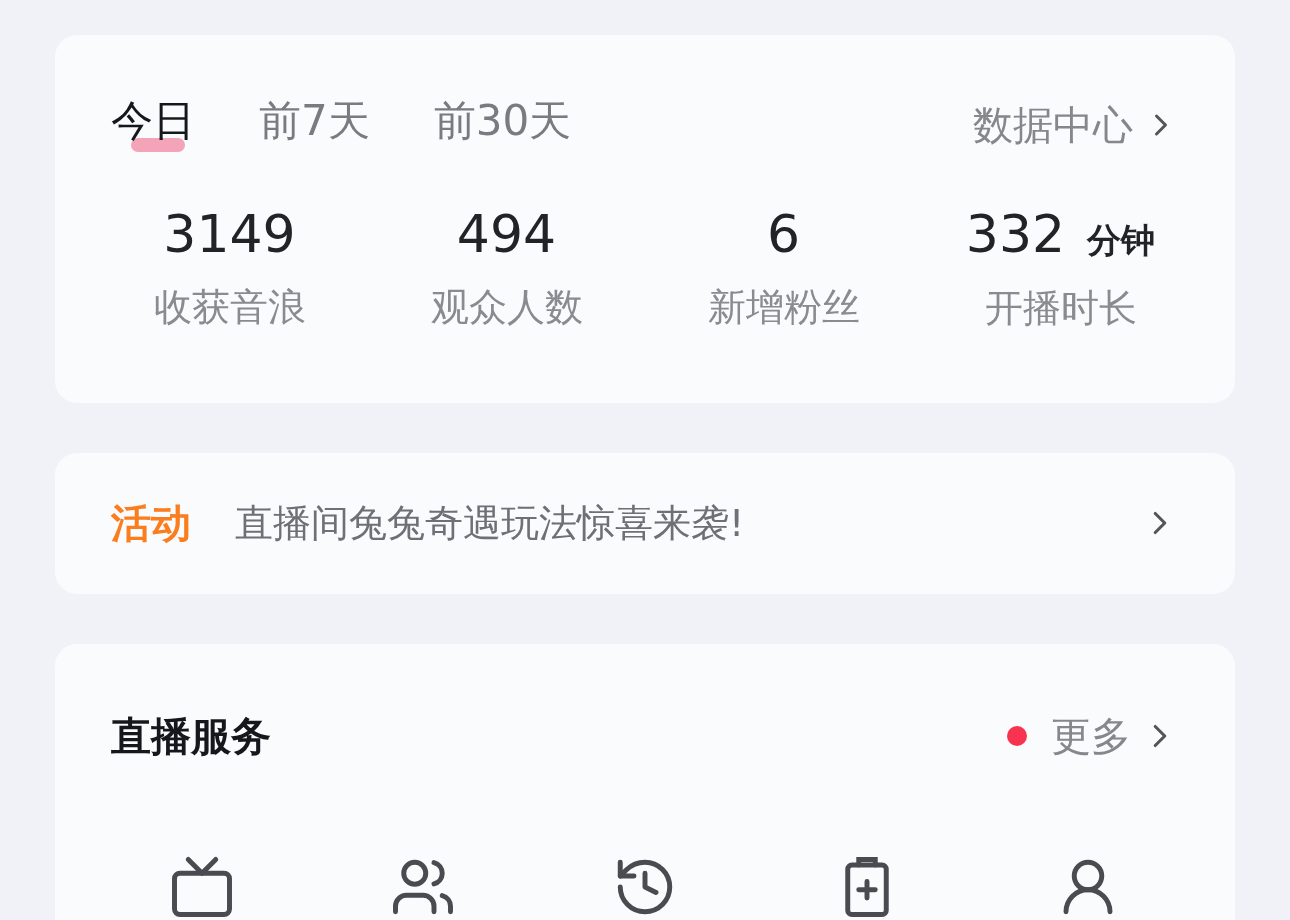 The height and width of the screenshot is (920, 1290). I want to click on data-center-link: 数据中心, so click(1076, 125).